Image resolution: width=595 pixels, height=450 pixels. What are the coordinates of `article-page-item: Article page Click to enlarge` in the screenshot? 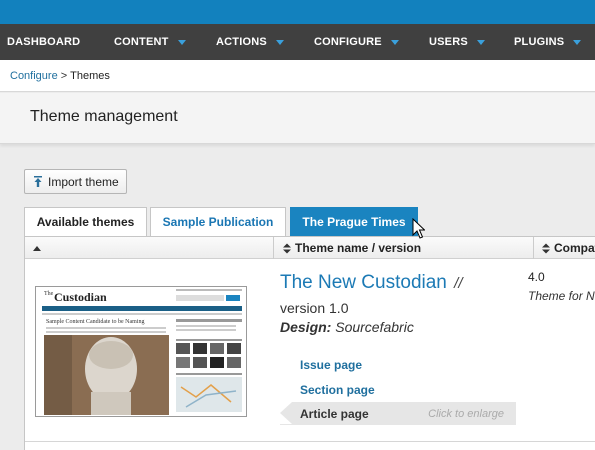 It's located at (398, 413).